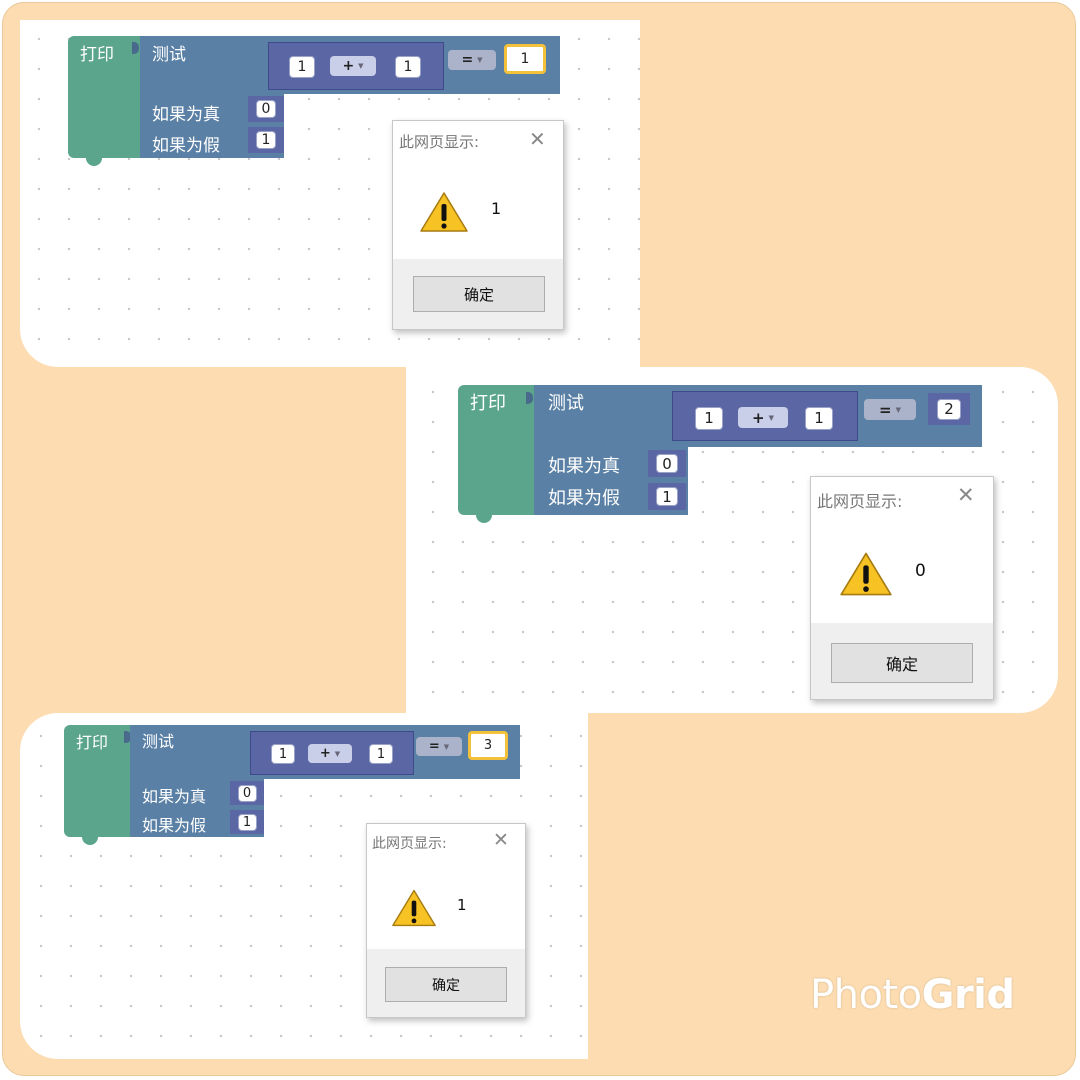 Image resolution: width=1080 pixels, height=1080 pixels. I want to click on compare-number-block: 2, so click(949, 409).